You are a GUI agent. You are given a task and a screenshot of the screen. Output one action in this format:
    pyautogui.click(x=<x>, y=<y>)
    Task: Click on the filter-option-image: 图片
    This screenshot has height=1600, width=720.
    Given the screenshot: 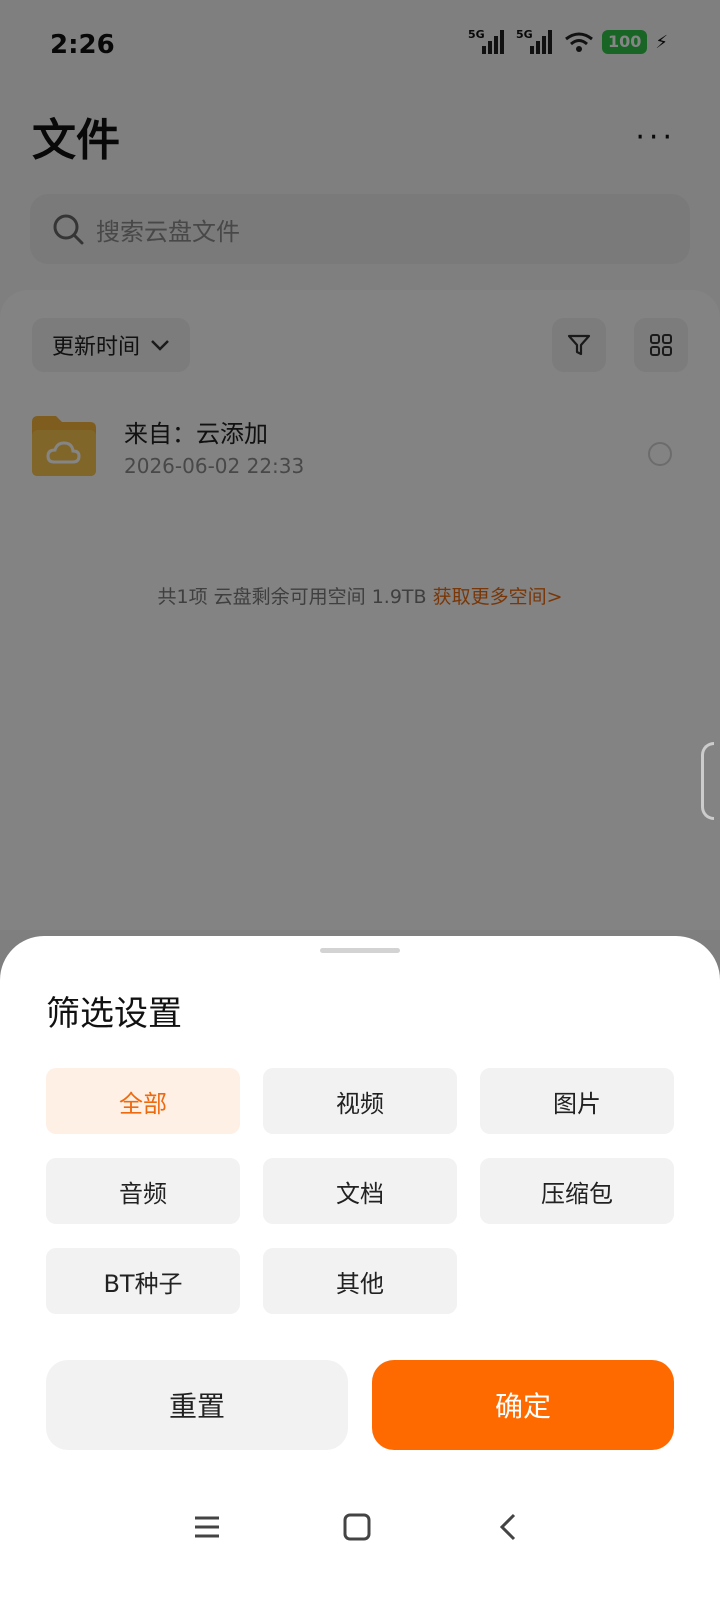 What is the action you would take?
    pyautogui.click(x=577, y=1101)
    